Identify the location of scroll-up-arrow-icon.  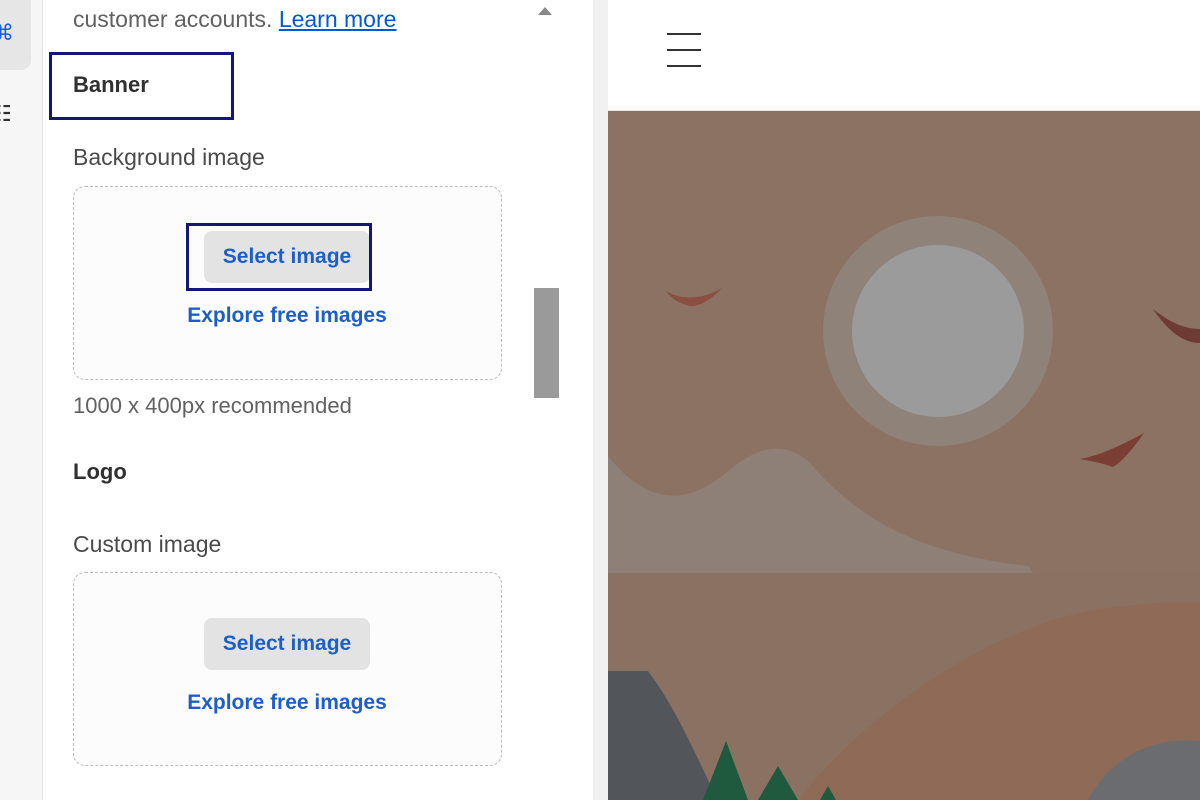
(545, 11).